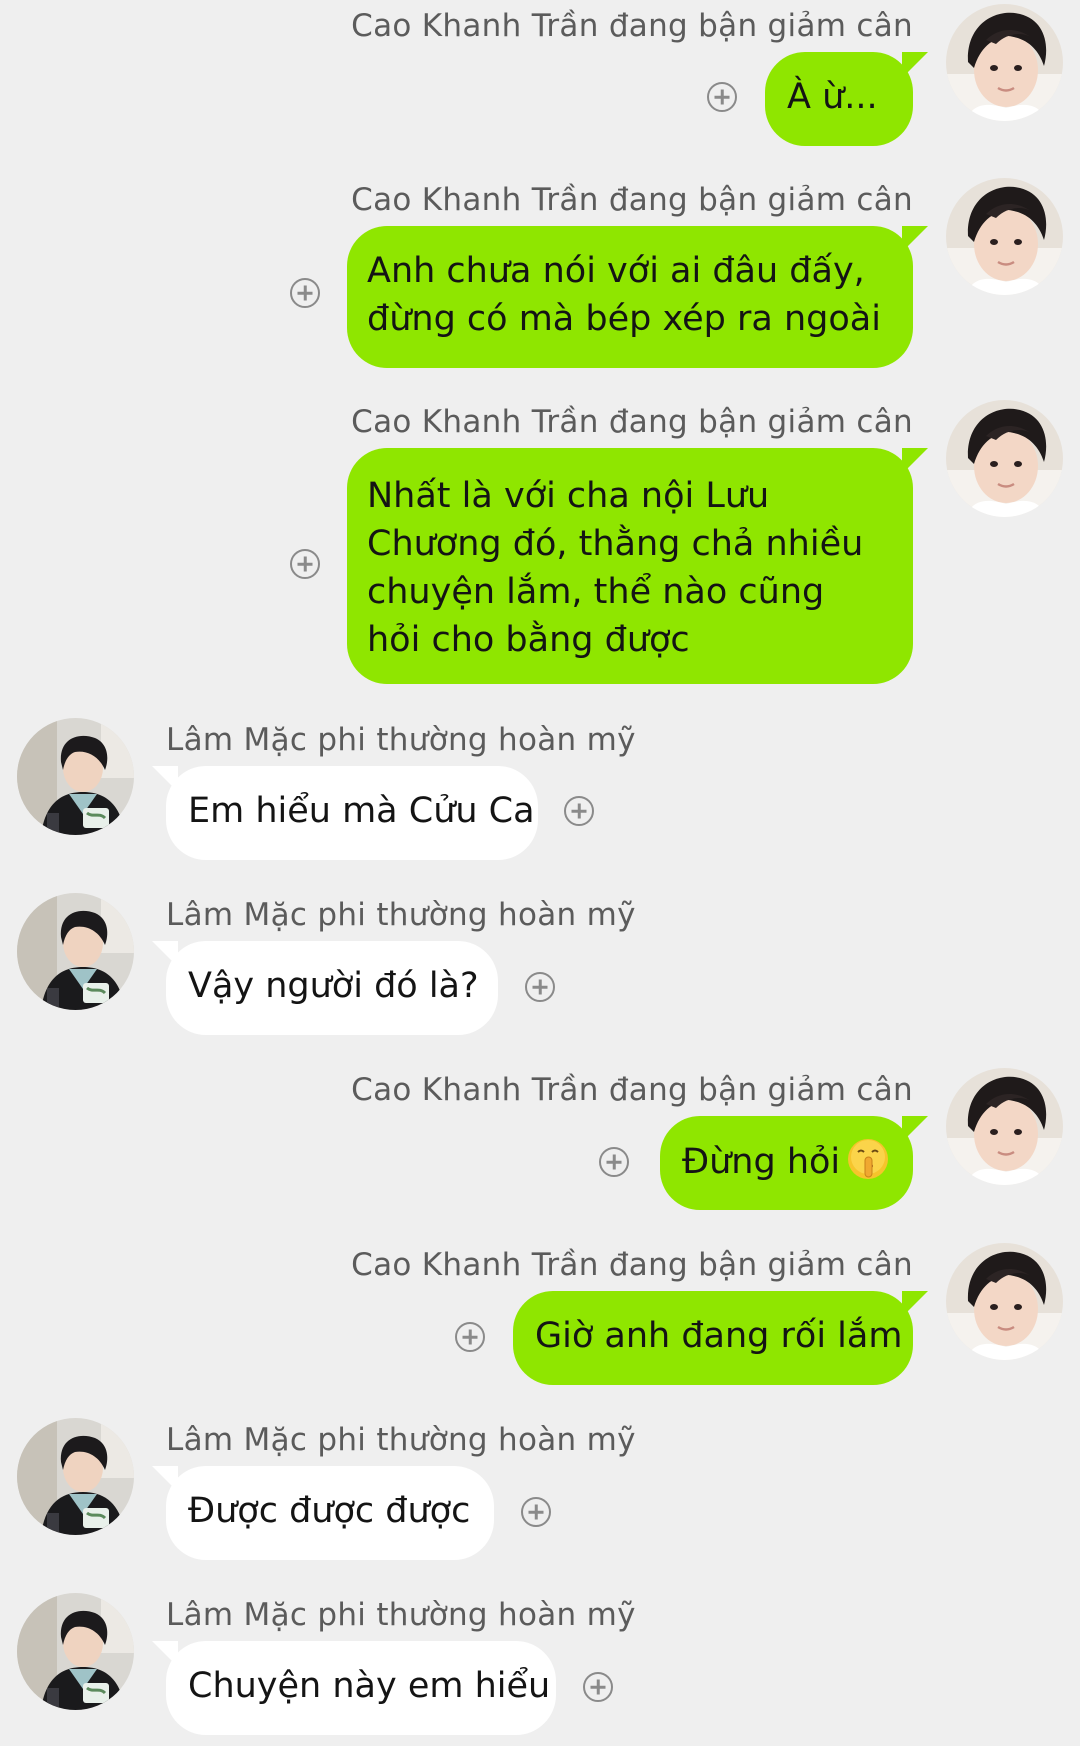 Image resolution: width=1080 pixels, height=1746 pixels. I want to click on message-text: Đừng hỏi, so click(761, 1162).